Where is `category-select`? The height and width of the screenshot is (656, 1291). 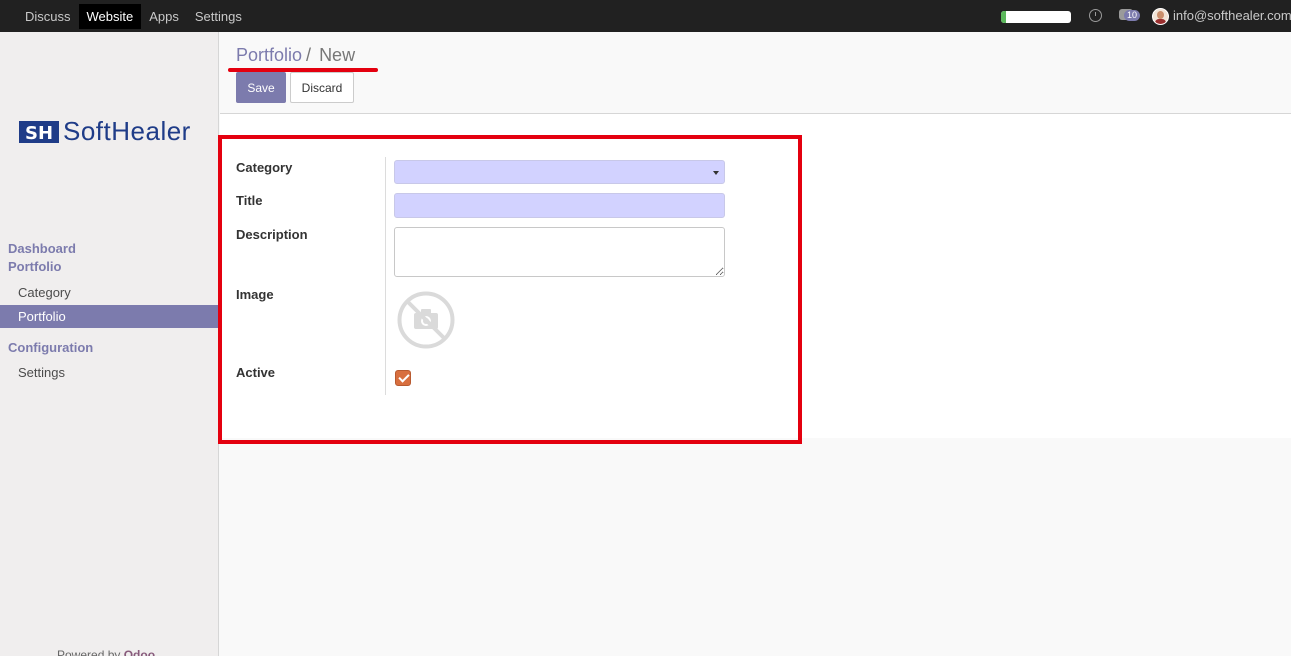 category-select is located at coordinates (559, 172).